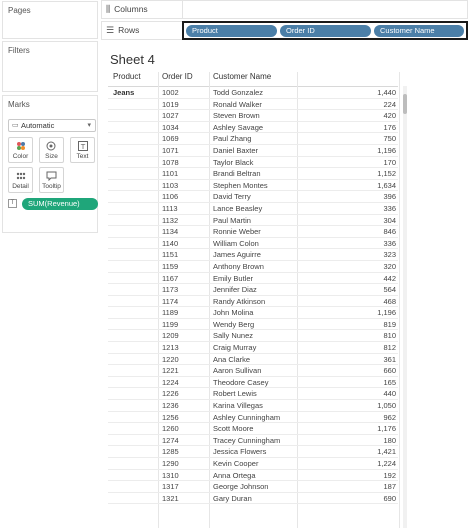 The height and width of the screenshot is (528, 474). I want to click on customer-name-cell: Steven Brown, so click(236, 116).